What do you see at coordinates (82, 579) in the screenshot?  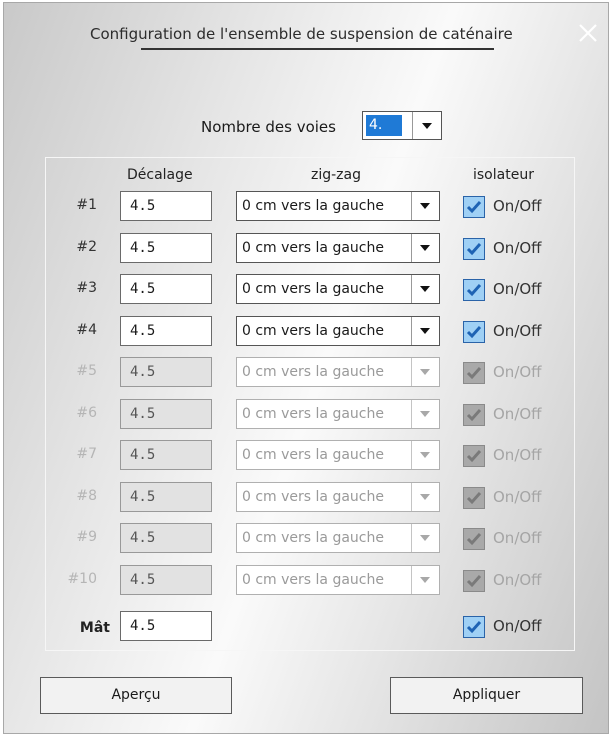 I see `row-label: #10` at bounding box center [82, 579].